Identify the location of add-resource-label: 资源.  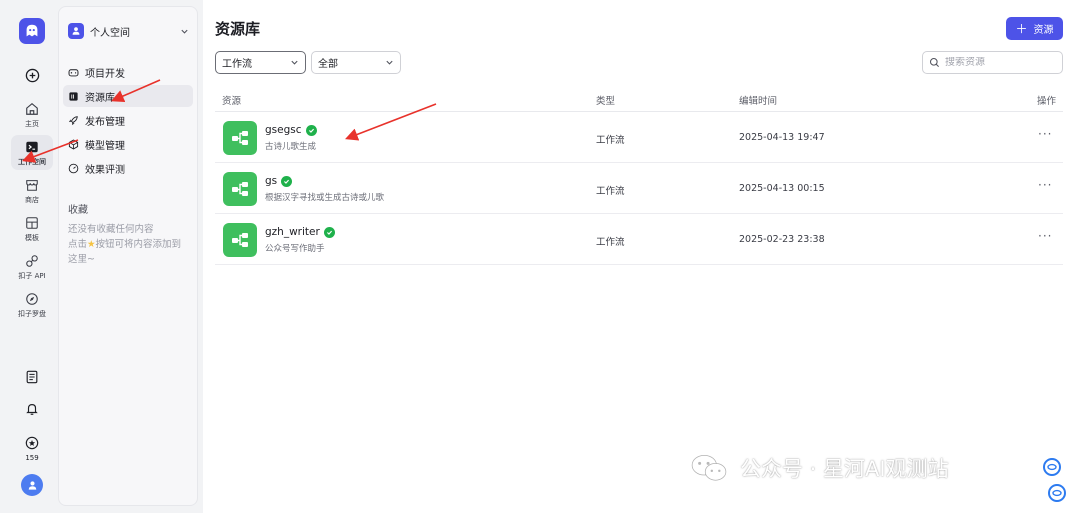
(1043, 30).